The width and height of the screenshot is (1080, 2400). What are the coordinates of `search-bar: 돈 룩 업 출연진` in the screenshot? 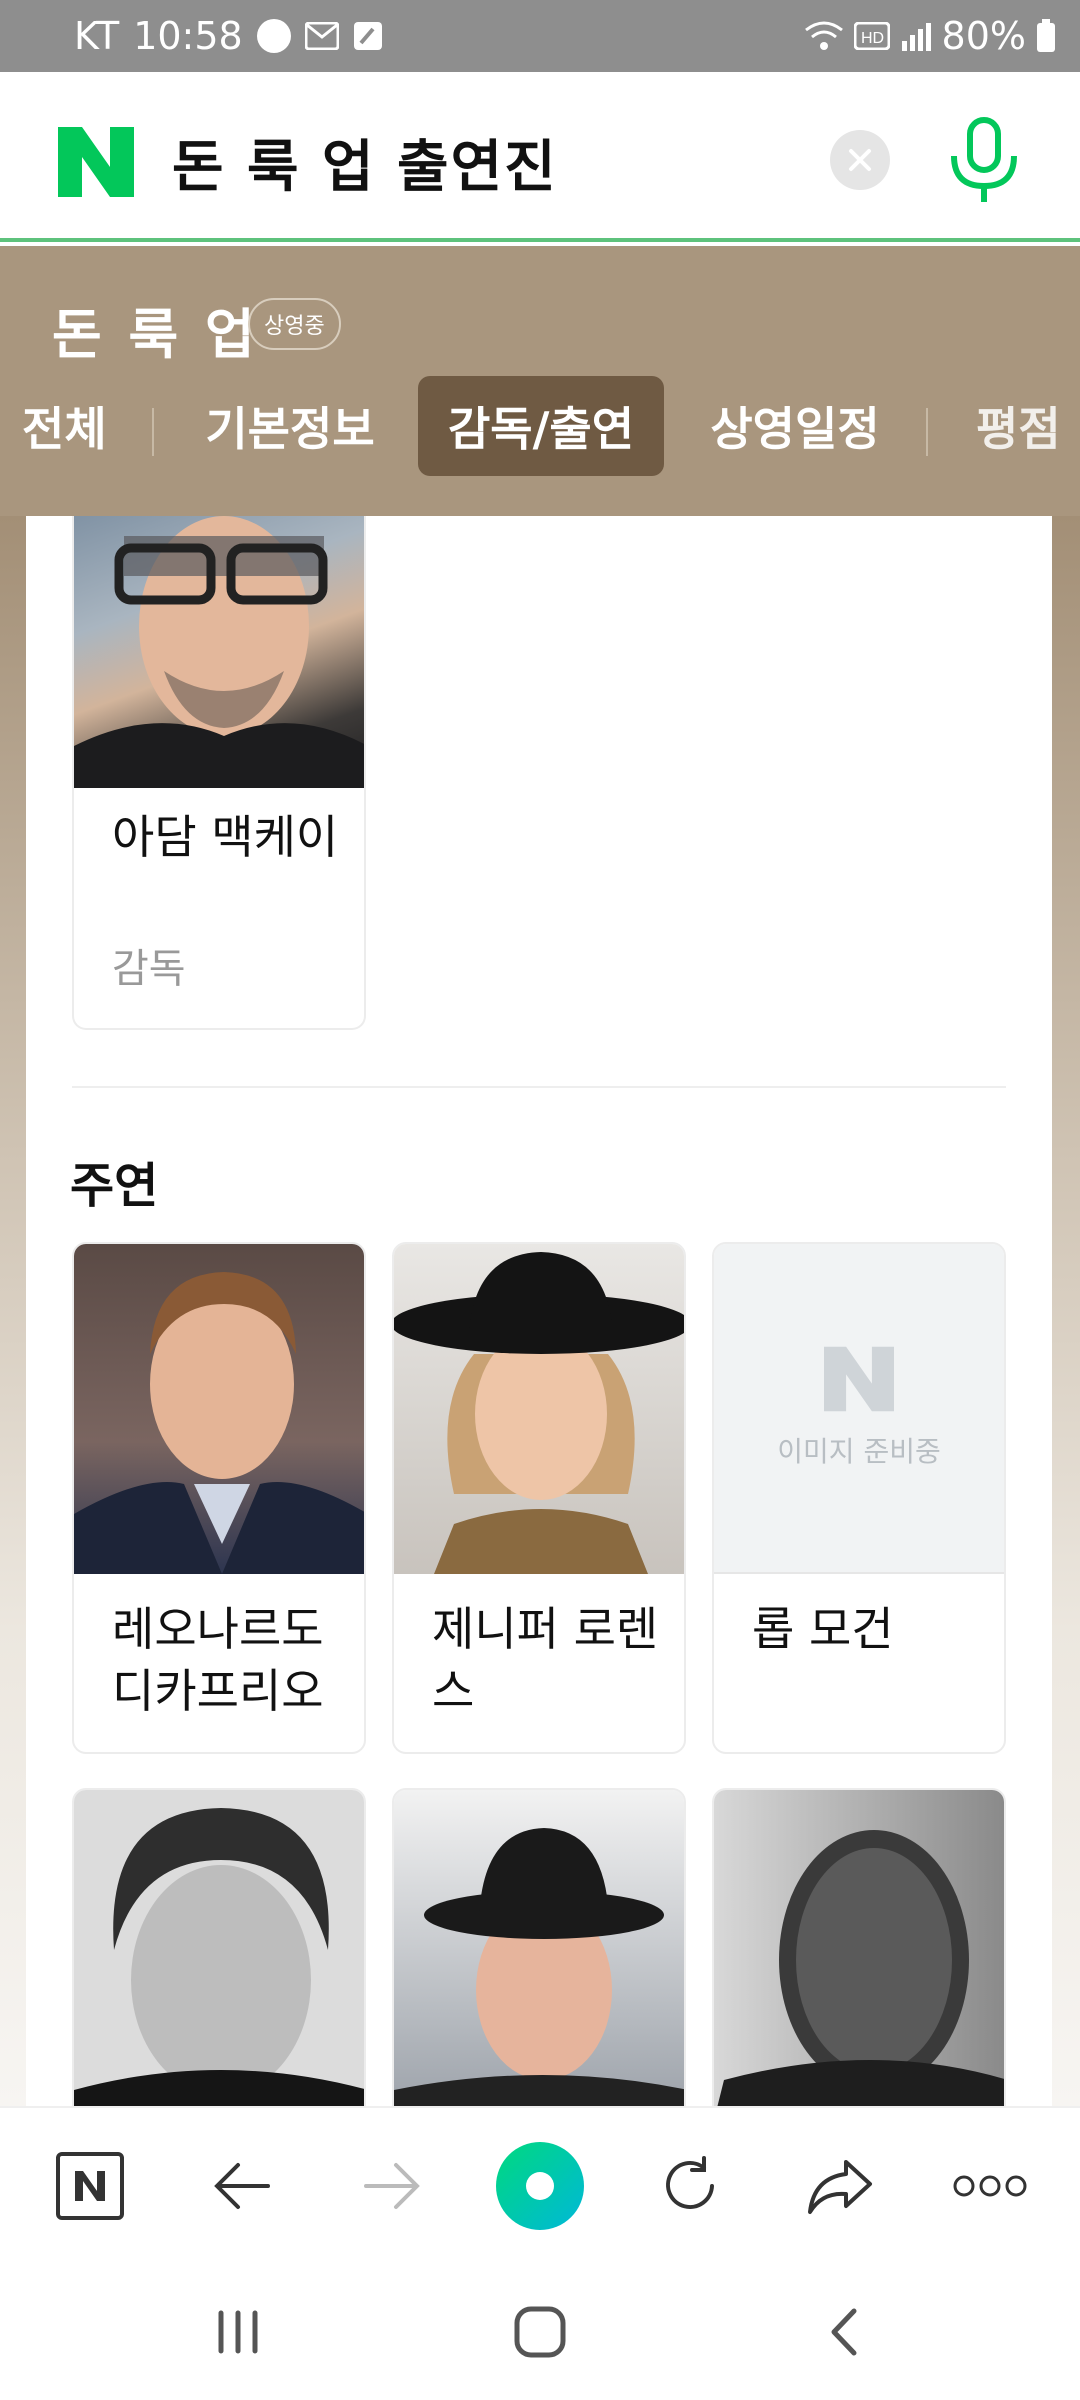 It's located at (540, 157).